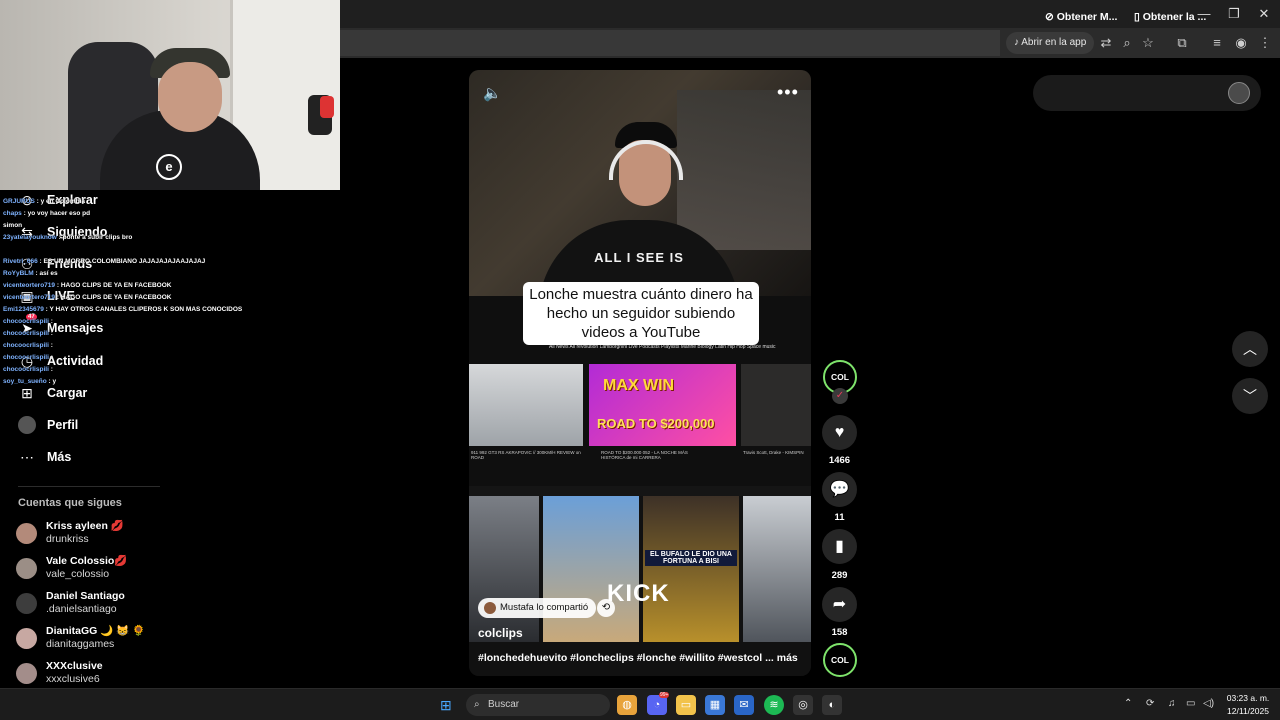 This screenshot has height=720, width=1280. I want to click on tray-sync-icon: ⟳, so click(1150, 703).